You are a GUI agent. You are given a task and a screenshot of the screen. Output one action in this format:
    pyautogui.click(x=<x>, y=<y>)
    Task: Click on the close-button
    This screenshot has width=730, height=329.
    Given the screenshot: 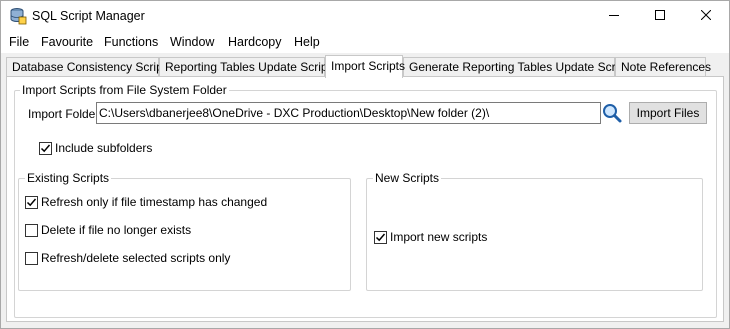 What is the action you would take?
    pyautogui.click(x=706, y=16)
    